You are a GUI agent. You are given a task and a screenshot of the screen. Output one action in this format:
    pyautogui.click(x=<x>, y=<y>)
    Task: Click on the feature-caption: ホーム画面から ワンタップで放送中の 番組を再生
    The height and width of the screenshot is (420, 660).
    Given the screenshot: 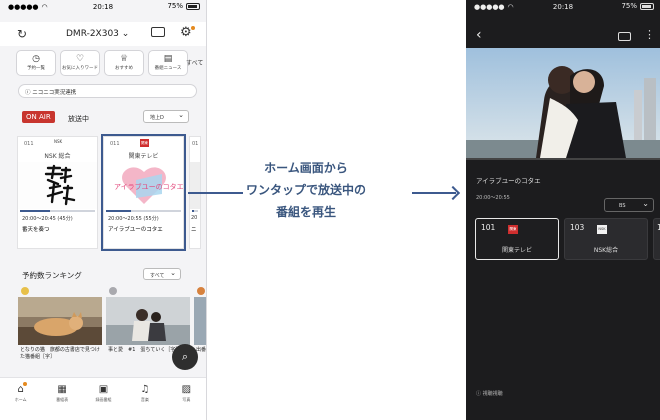 What is the action you would take?
    pyautogui.click(x=306, y=190)
    